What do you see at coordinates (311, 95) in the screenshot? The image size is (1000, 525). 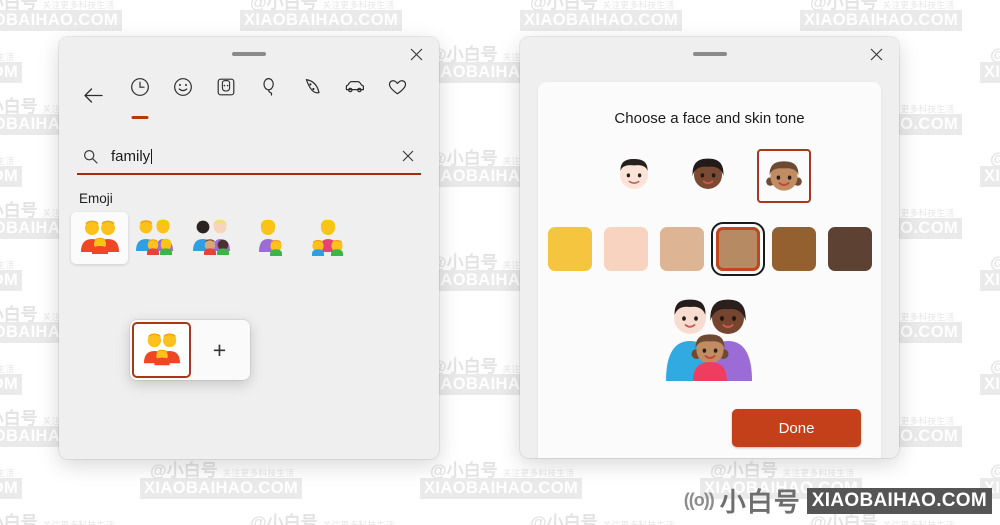 I see `food-tab` at bounding box center [311, 95].